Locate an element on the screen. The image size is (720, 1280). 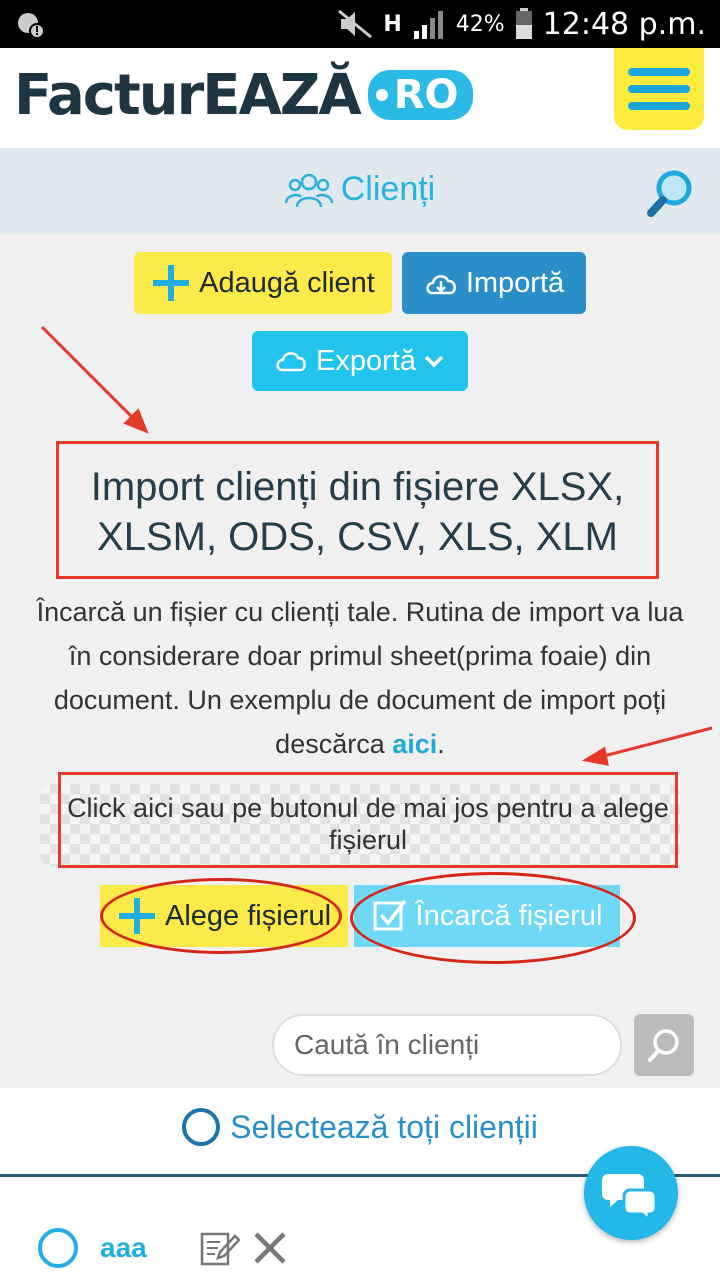
status-bar: H 42% 12:48 p.m. is located at coordinates (360, 24).